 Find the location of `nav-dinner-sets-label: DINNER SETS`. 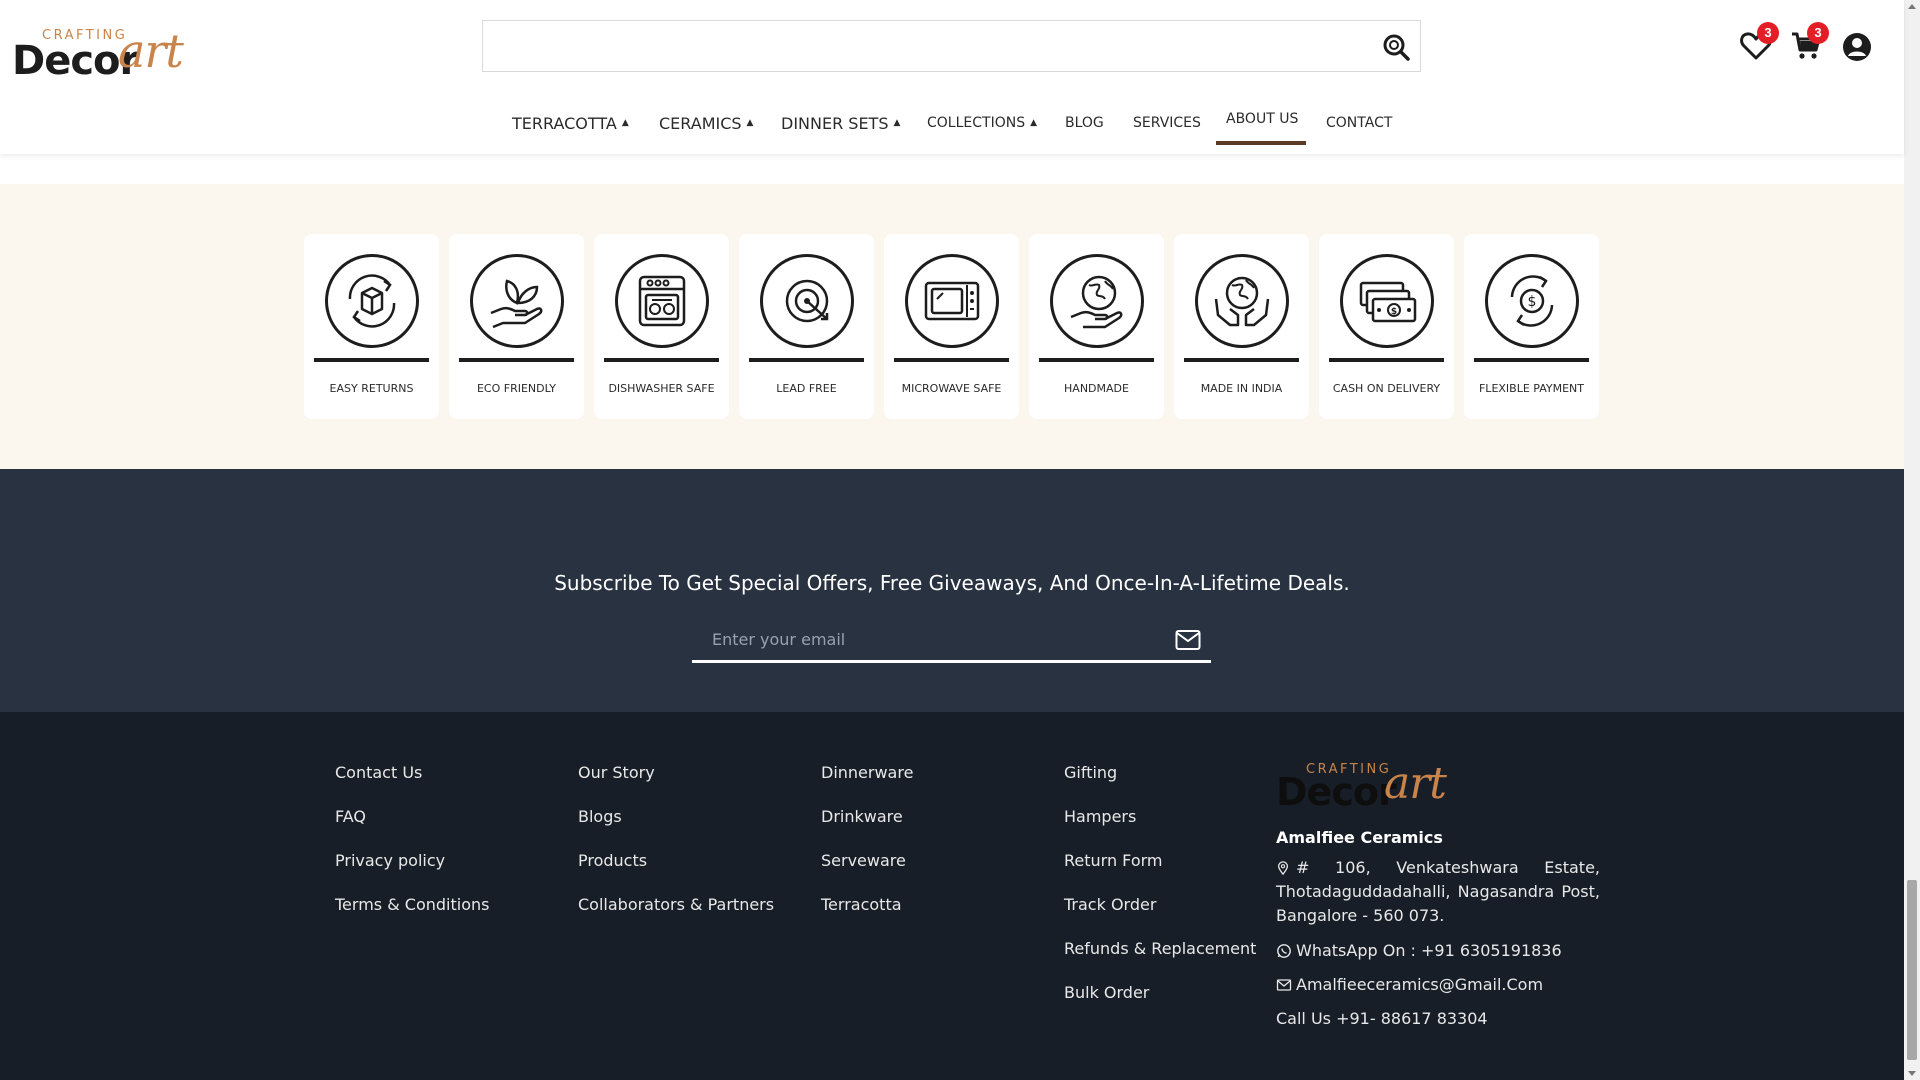

nav-dinner-sets-label: DINNER SETS is located at coordinates (835, 123).